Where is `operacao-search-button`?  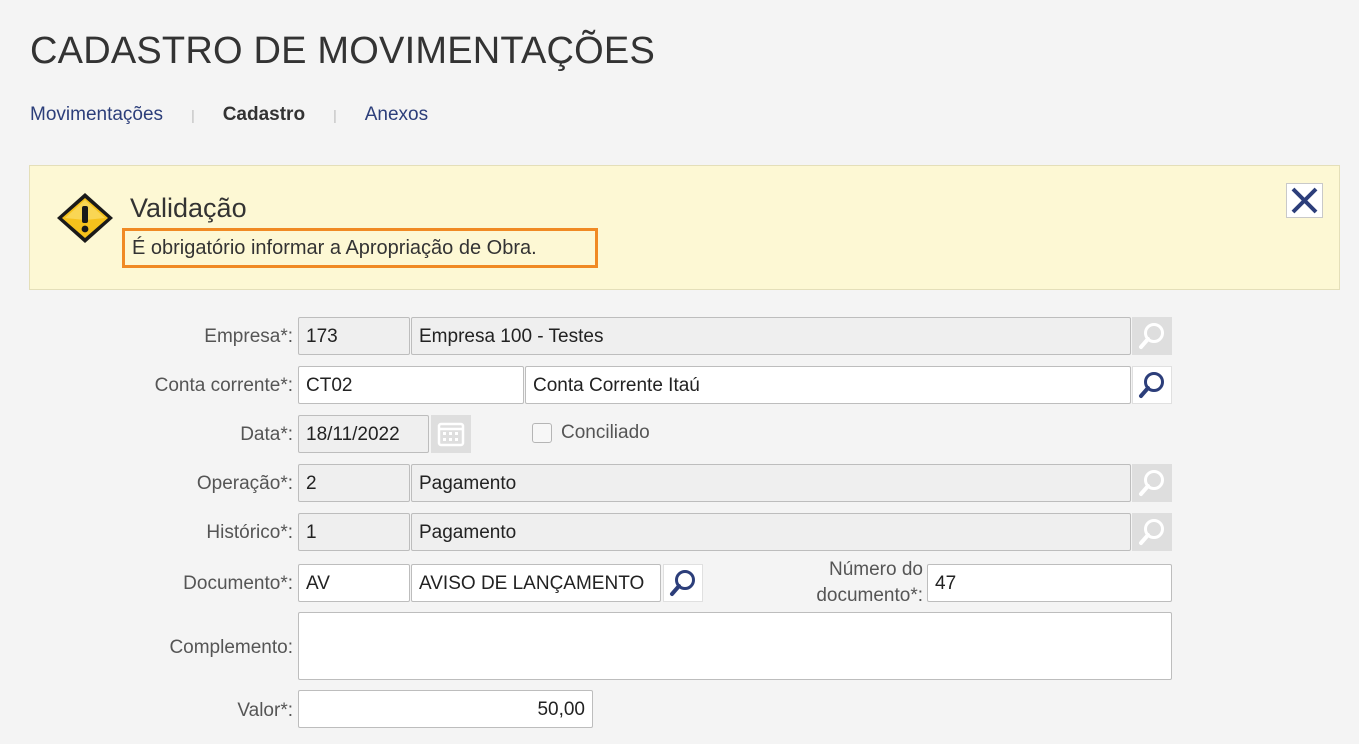 operacao-search-button is located at coordinates (1152, 483).